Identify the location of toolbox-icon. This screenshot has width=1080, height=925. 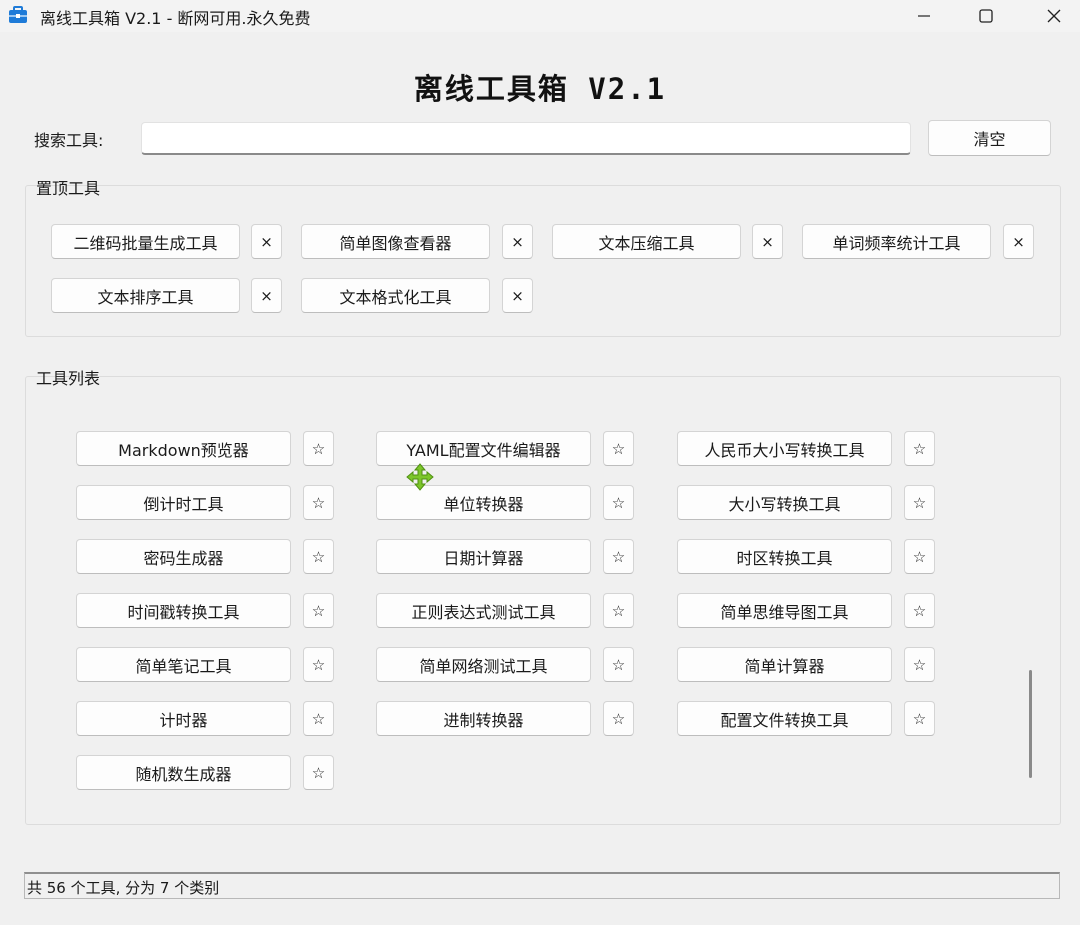
(18, 15).